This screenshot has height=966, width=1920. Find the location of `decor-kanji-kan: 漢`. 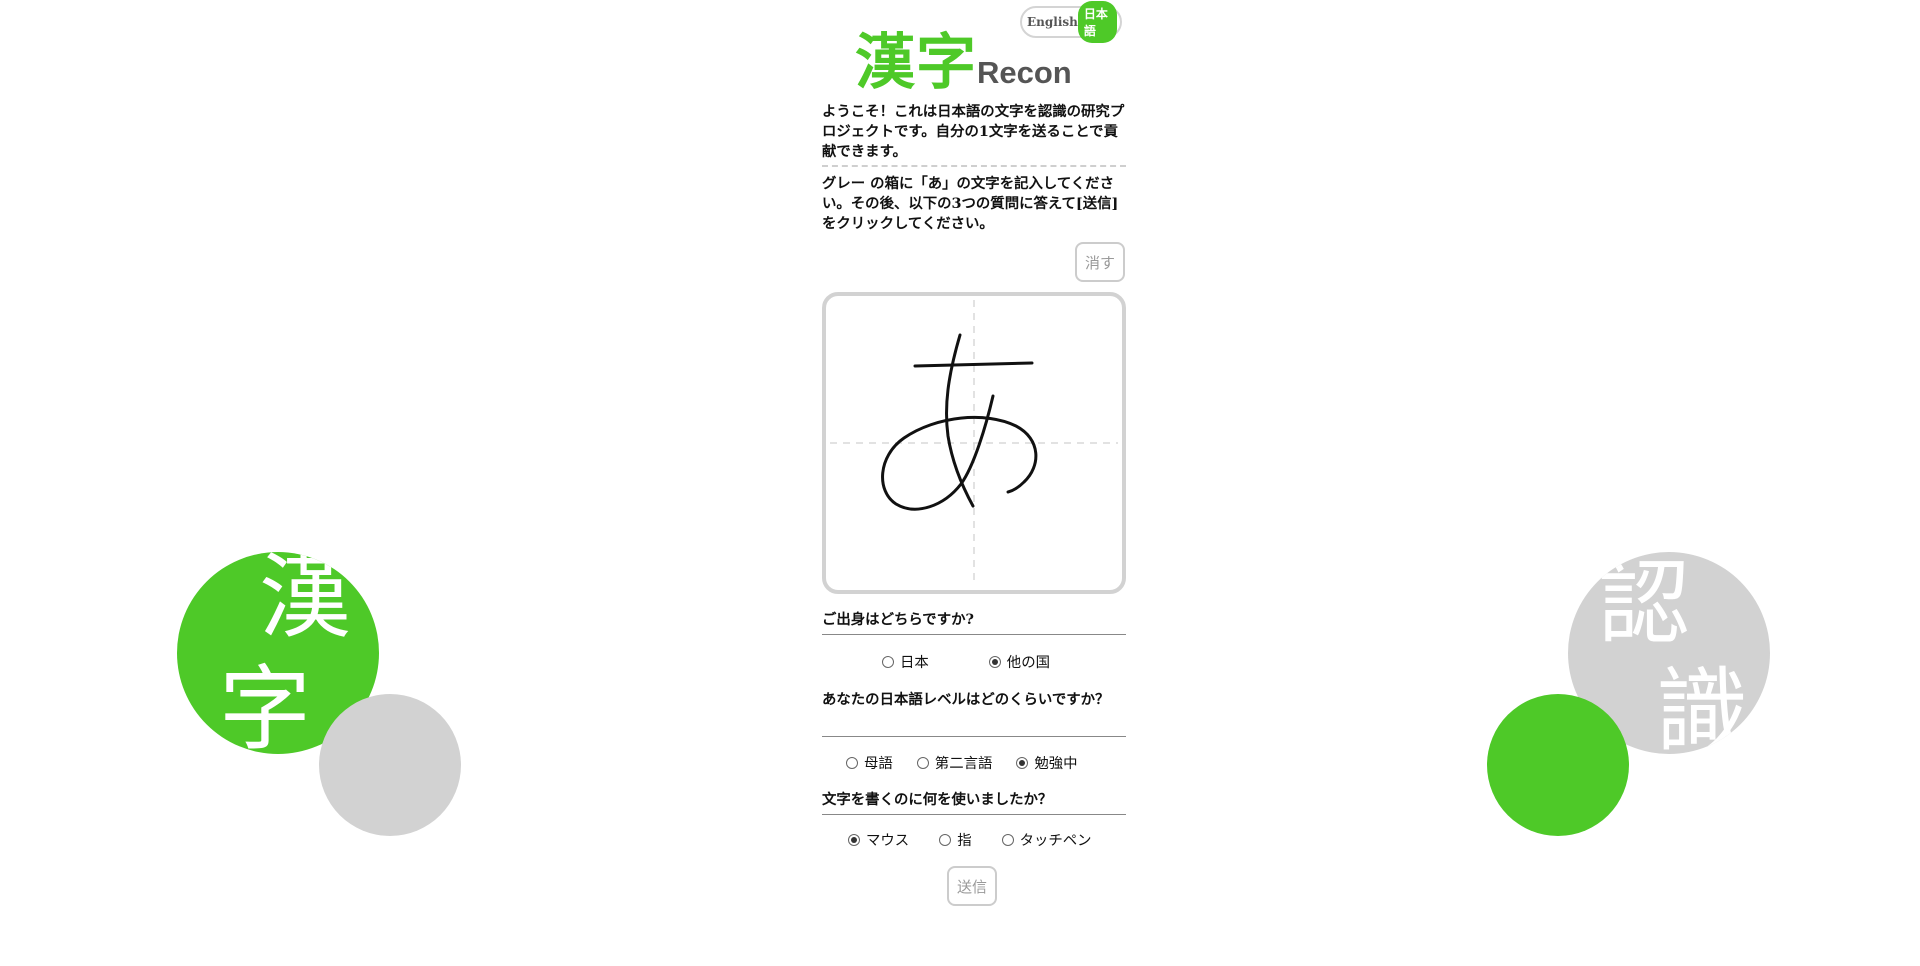

decor-kanji-kan: 漢 is located at coordinates (305, 601).